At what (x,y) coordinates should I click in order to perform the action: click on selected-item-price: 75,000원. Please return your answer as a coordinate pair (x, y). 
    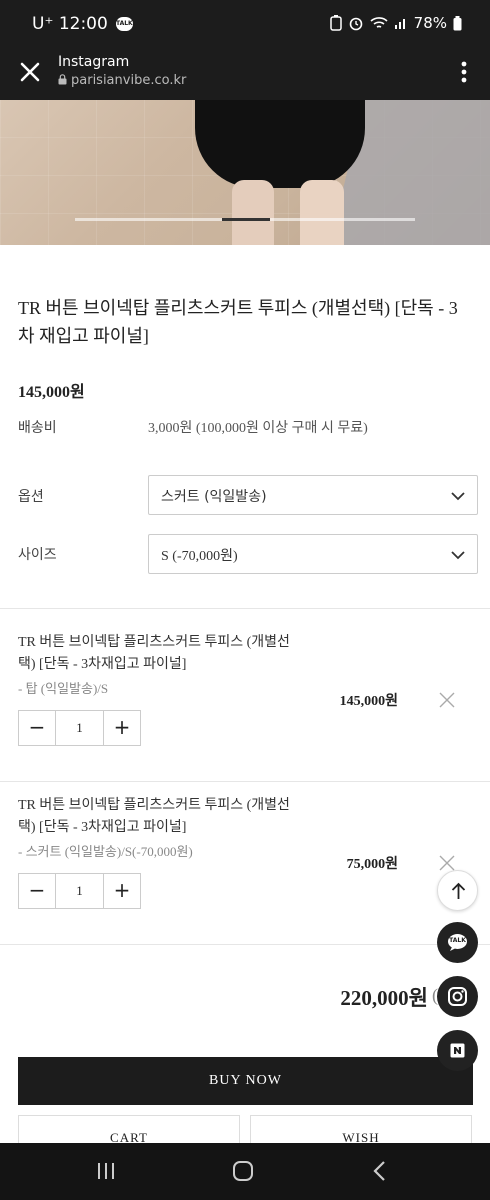
    Looking at the image, I should click on (372, 864).